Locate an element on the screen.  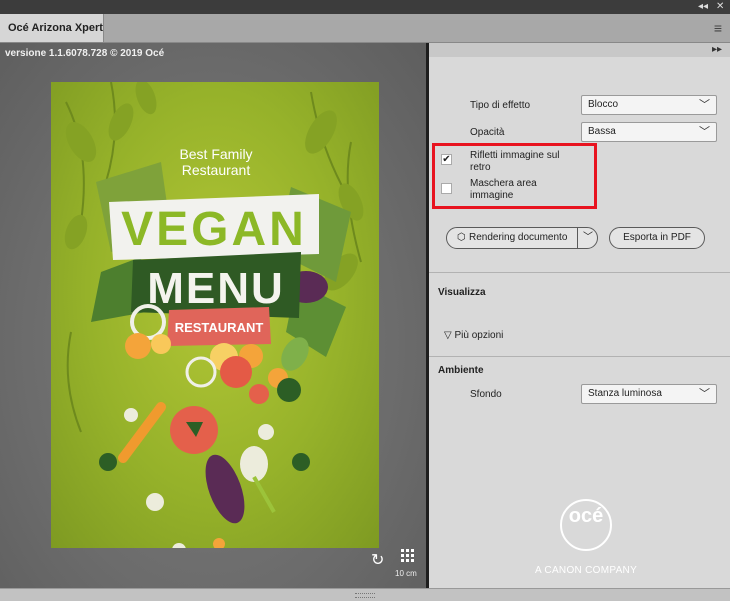
render-document-button: ⬡ Rendering documento ﹀ is located at coordinates (522, 238).